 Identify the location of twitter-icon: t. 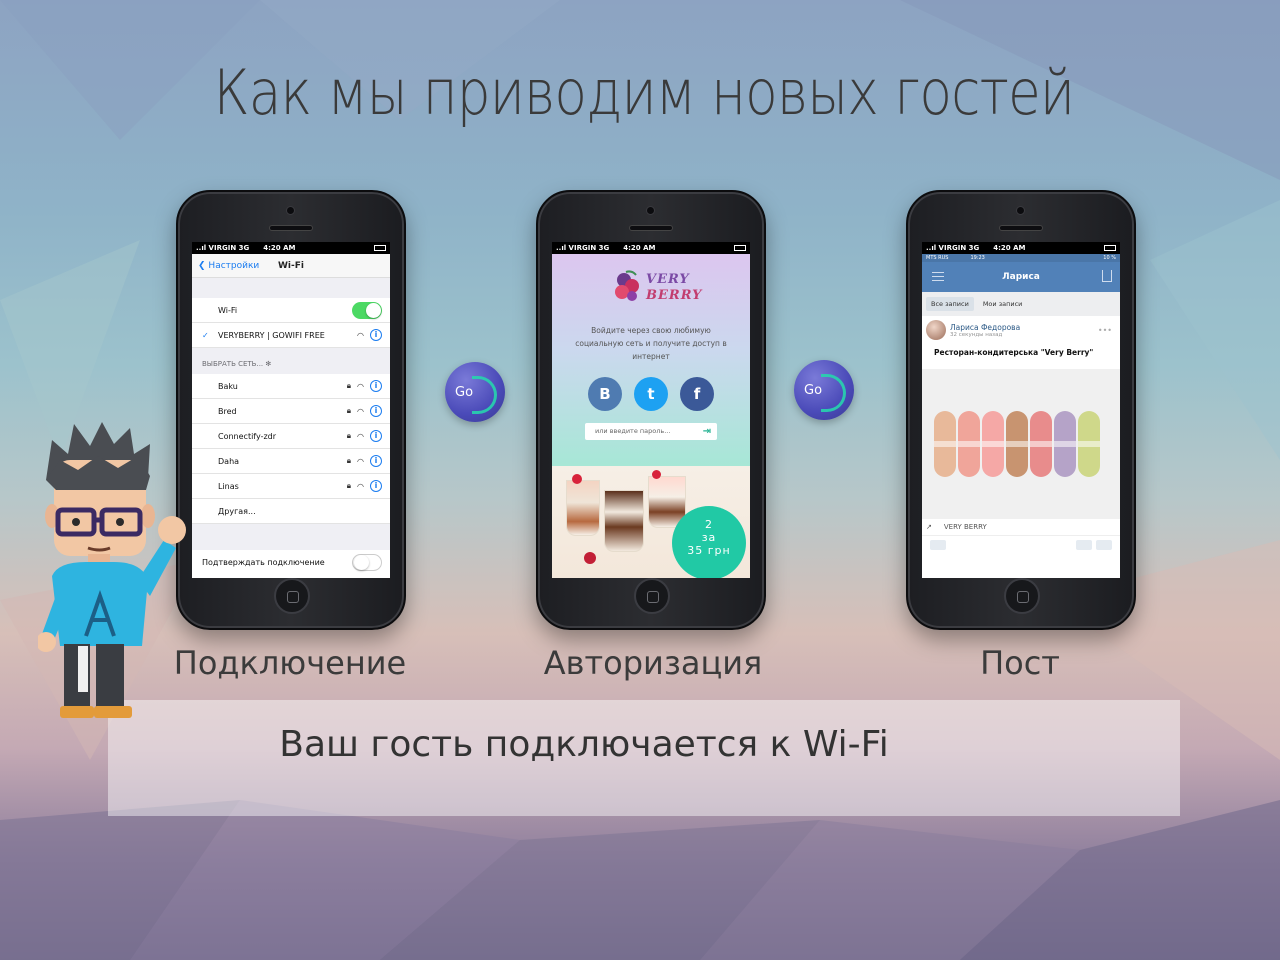
(651, 394).